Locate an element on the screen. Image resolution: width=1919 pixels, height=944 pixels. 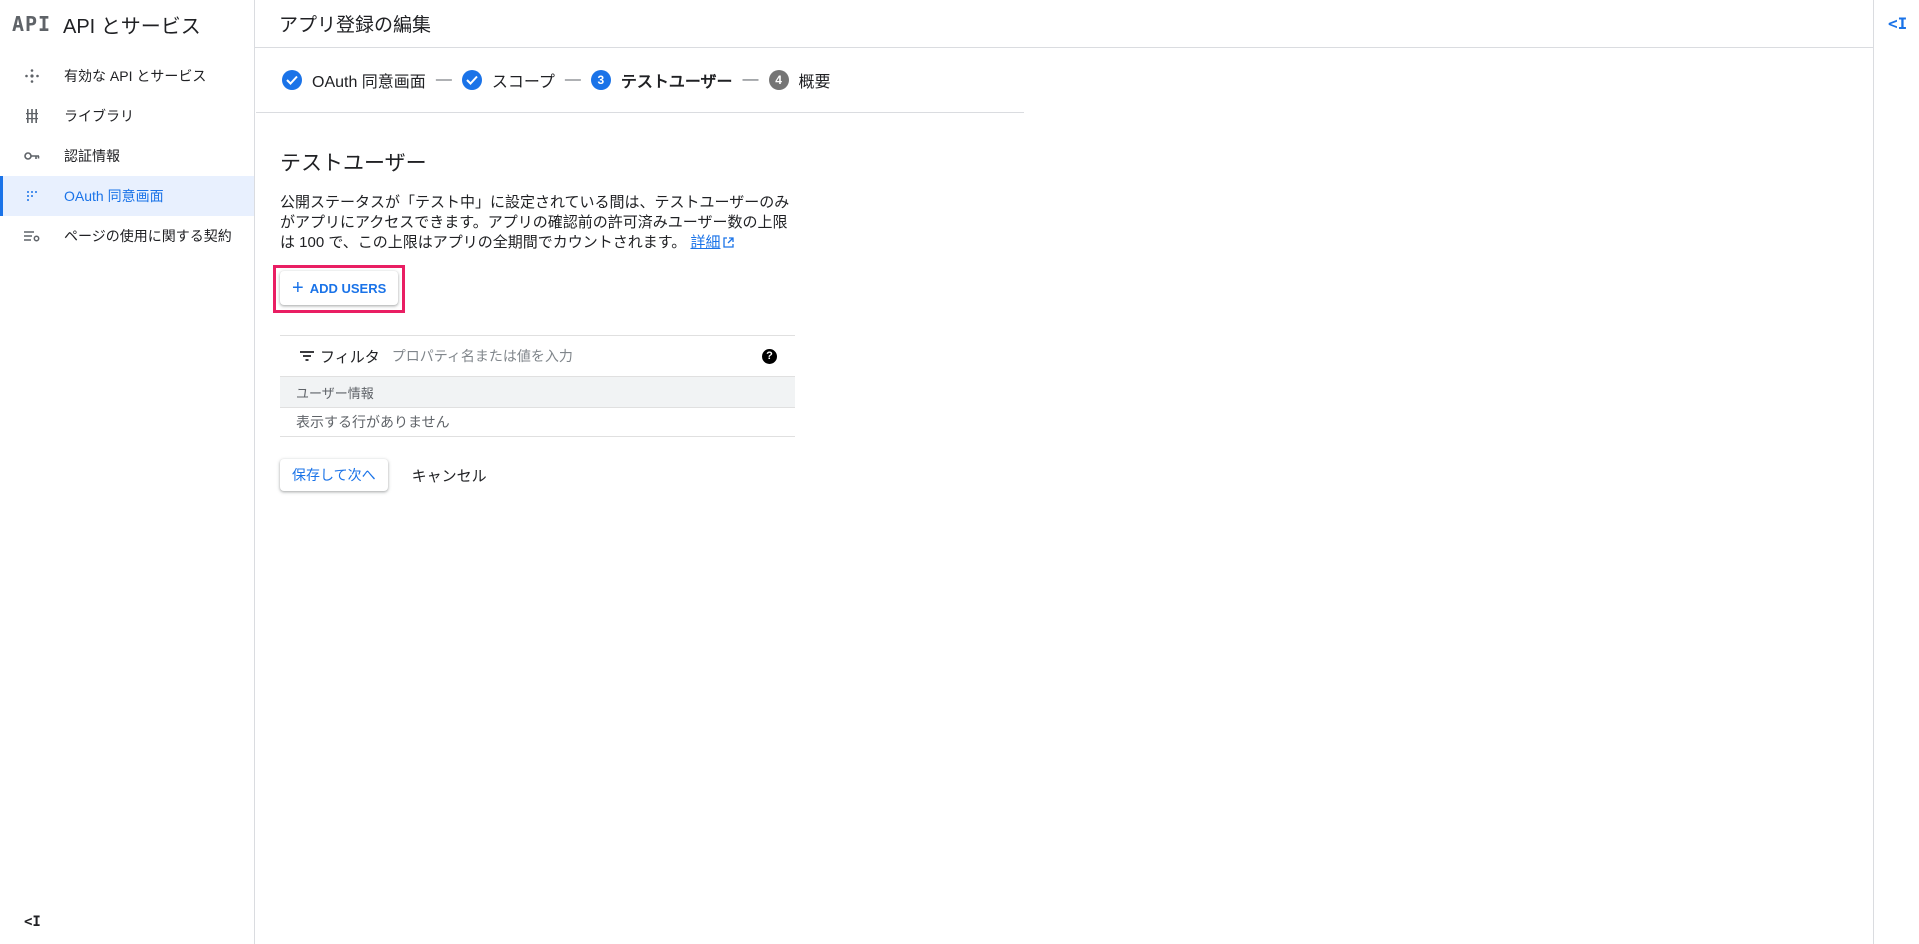
library-icon is located at coordinates (32, 116).